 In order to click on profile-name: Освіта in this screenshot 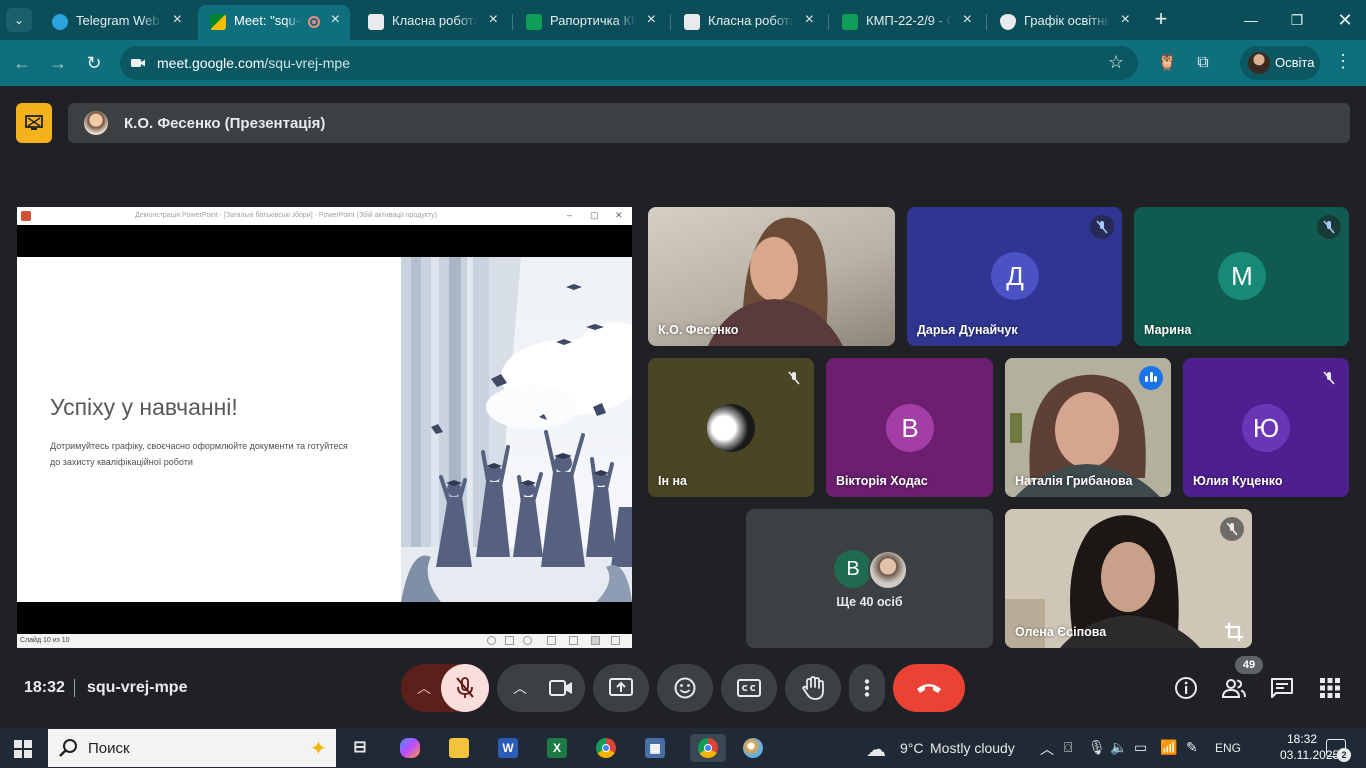, I will do `click(1295, 62)`.